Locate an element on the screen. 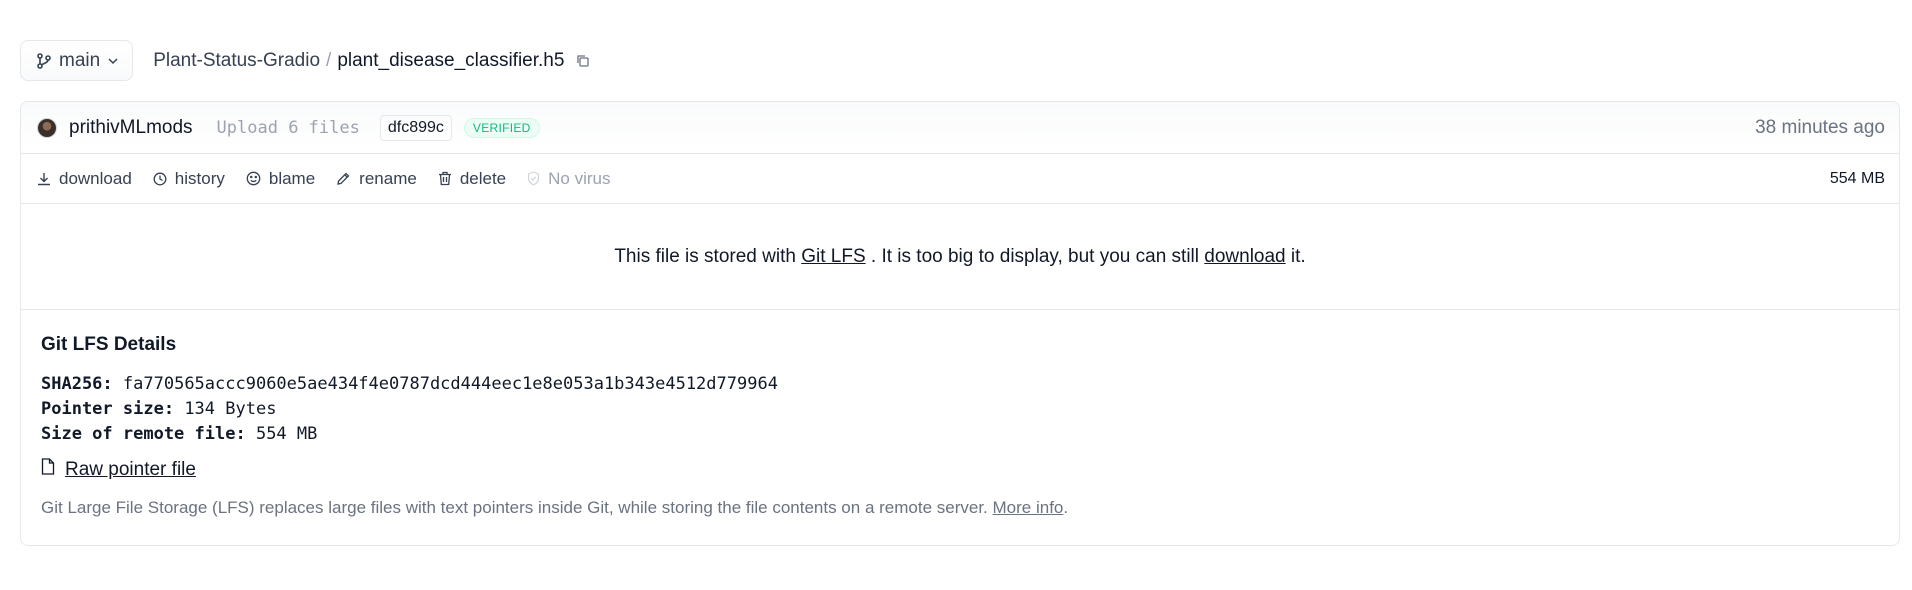 This screenshot has width=1912, height=590. pointer-size-value: 134 Bytes is located at coordinates (230, 409).